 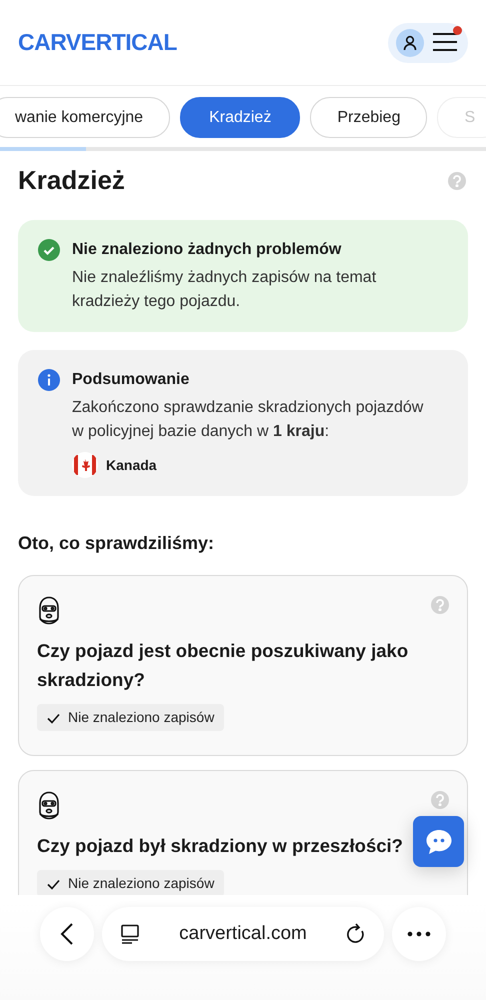 What do you see at coordinates (248, 420) in the screenshot?
I see `alert-text: Zakończono sprawdzanie skradzionych pojazdów w policyjnej bazie danych w 1 kraju:` at bounding box center [248, 420].